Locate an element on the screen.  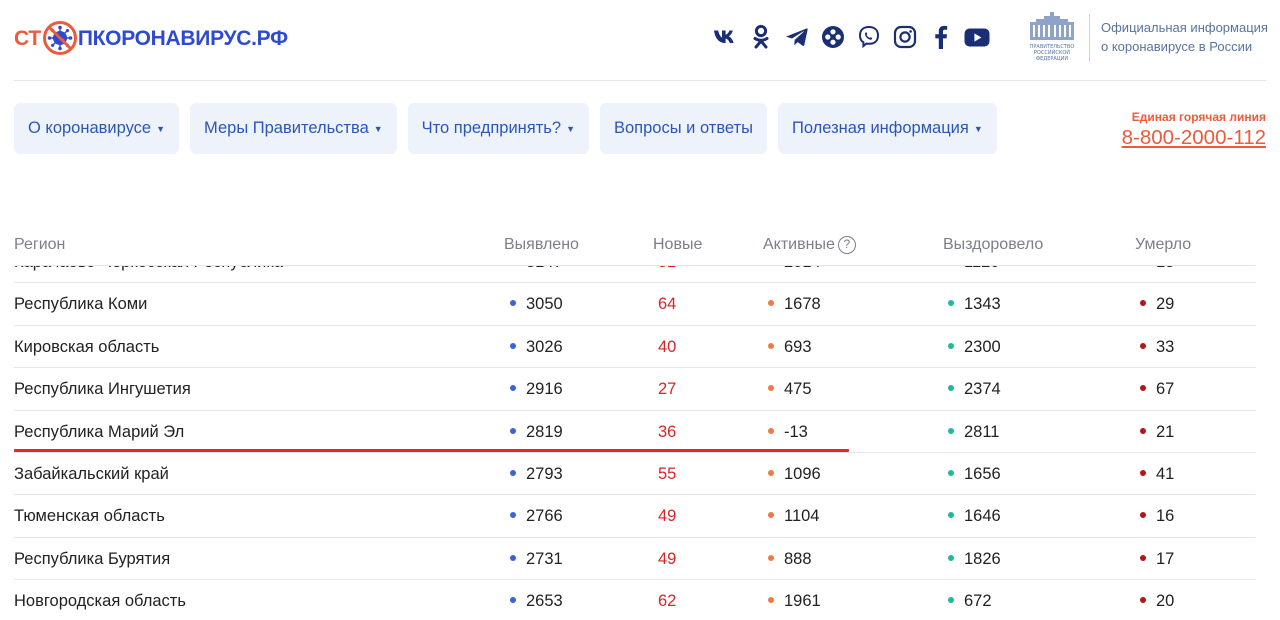
cell-region: Новгородская область is located at coordinates (100, 601).